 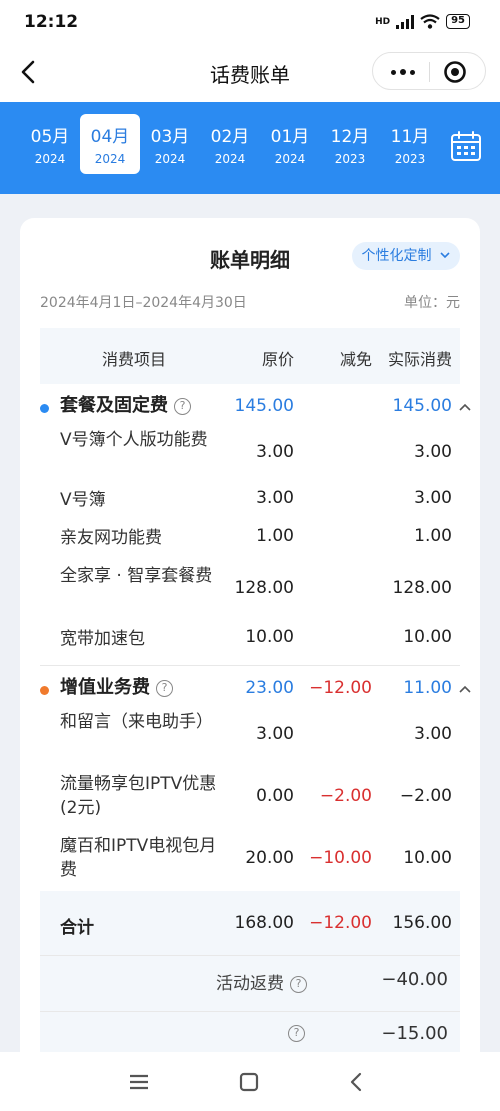 What do you see at coordinates (250, 356) in the screenshot?
I see `table-header: 消费项目 原价 减免 实际消费` at bounding box center [250, 356].